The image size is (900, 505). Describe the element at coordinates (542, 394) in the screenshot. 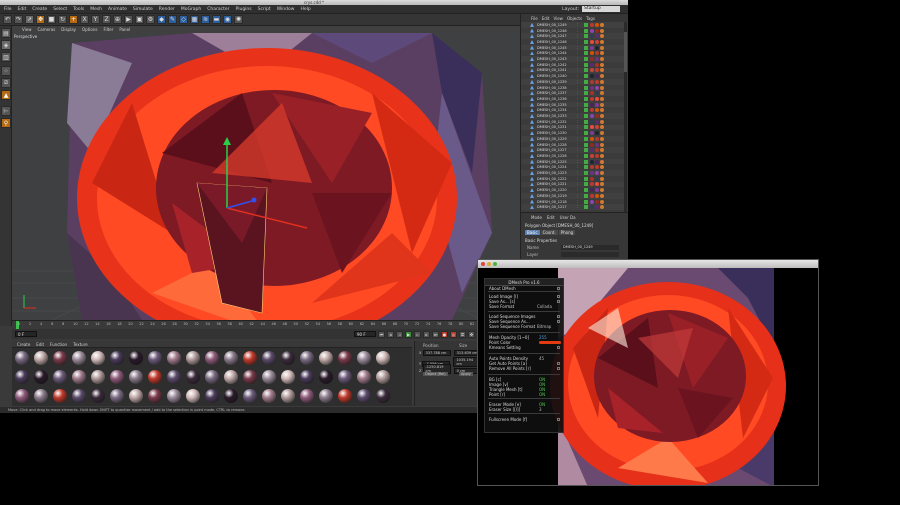

I see `panel-value-point-r: ON` at that location.